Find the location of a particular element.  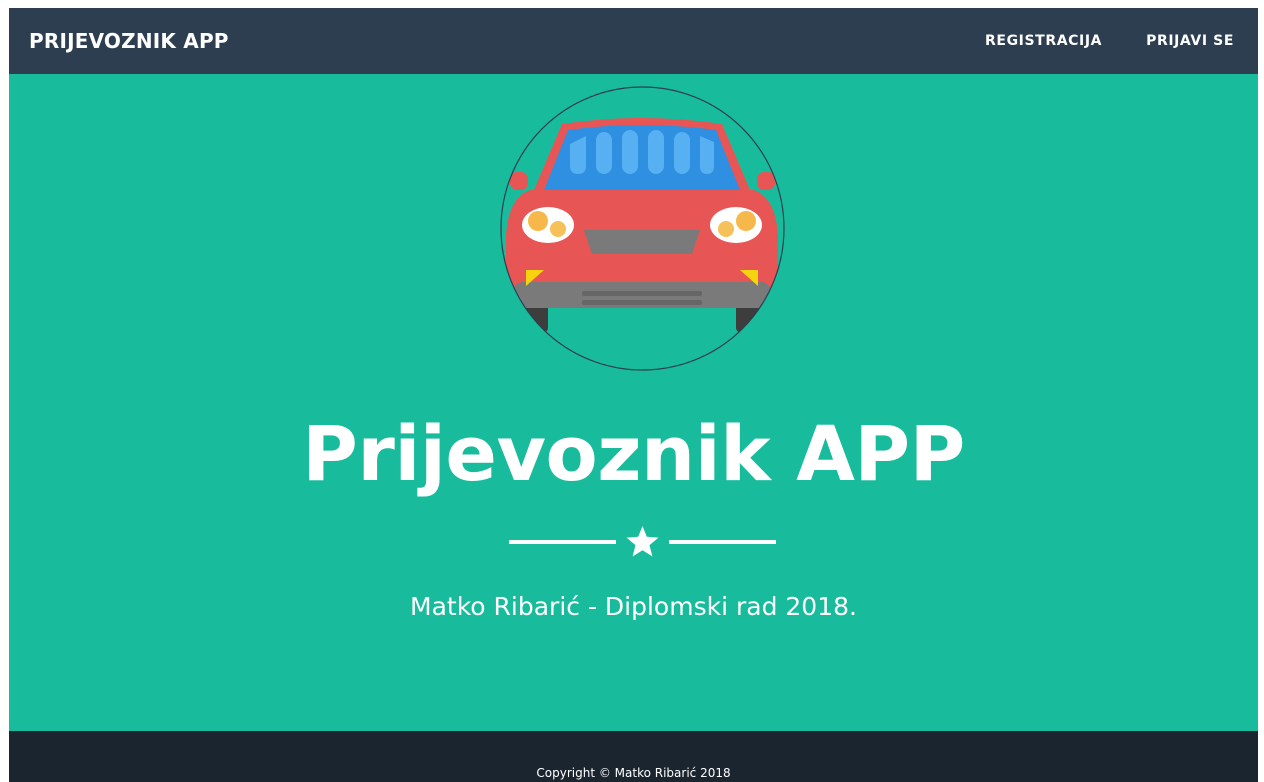

nav-links: REGISTRACIJA PRIJAVI SE is located at coordinates (1109, 41).